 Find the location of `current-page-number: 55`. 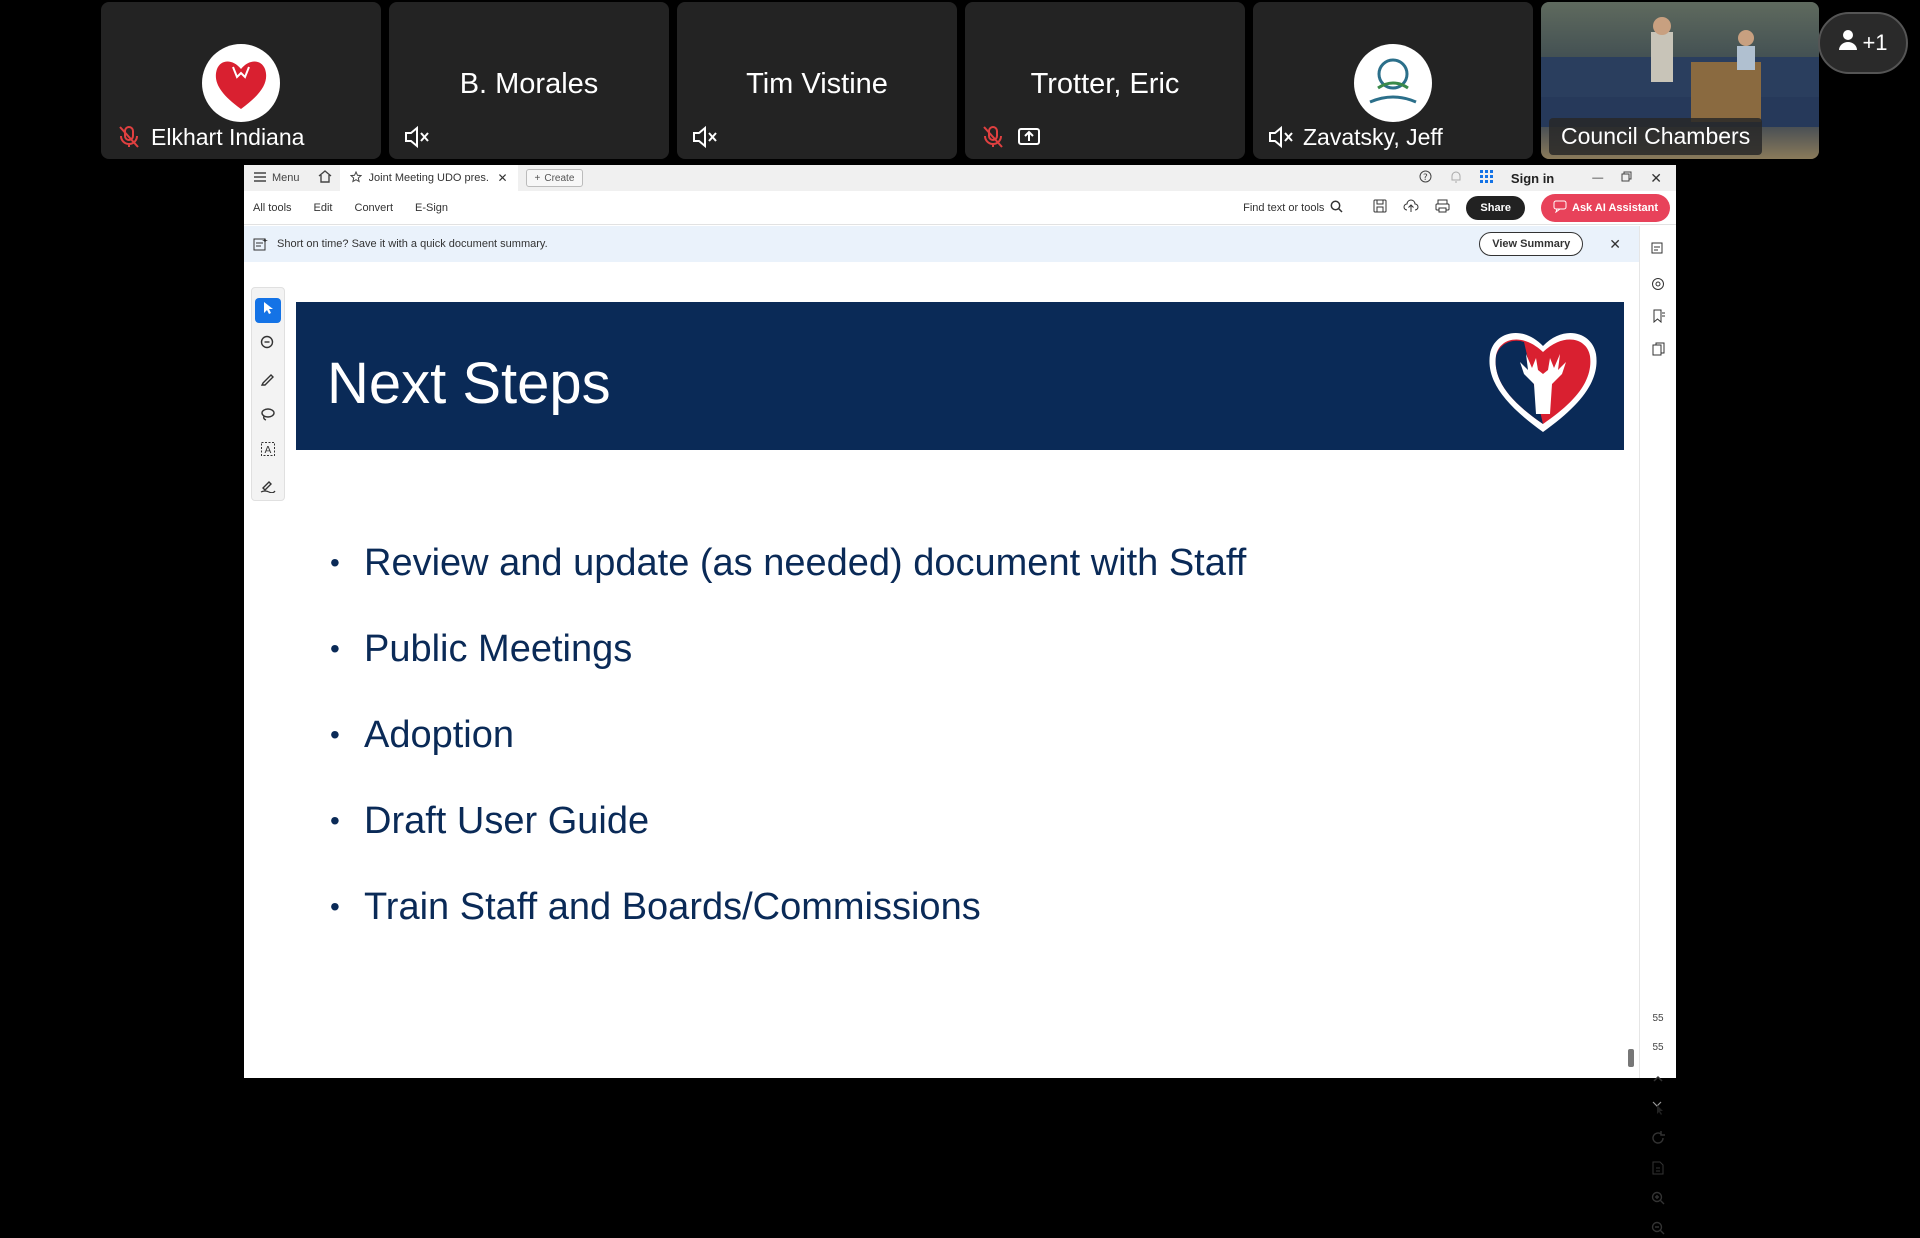

current-page-number: 55 is located at coordinates (1658, 1018).